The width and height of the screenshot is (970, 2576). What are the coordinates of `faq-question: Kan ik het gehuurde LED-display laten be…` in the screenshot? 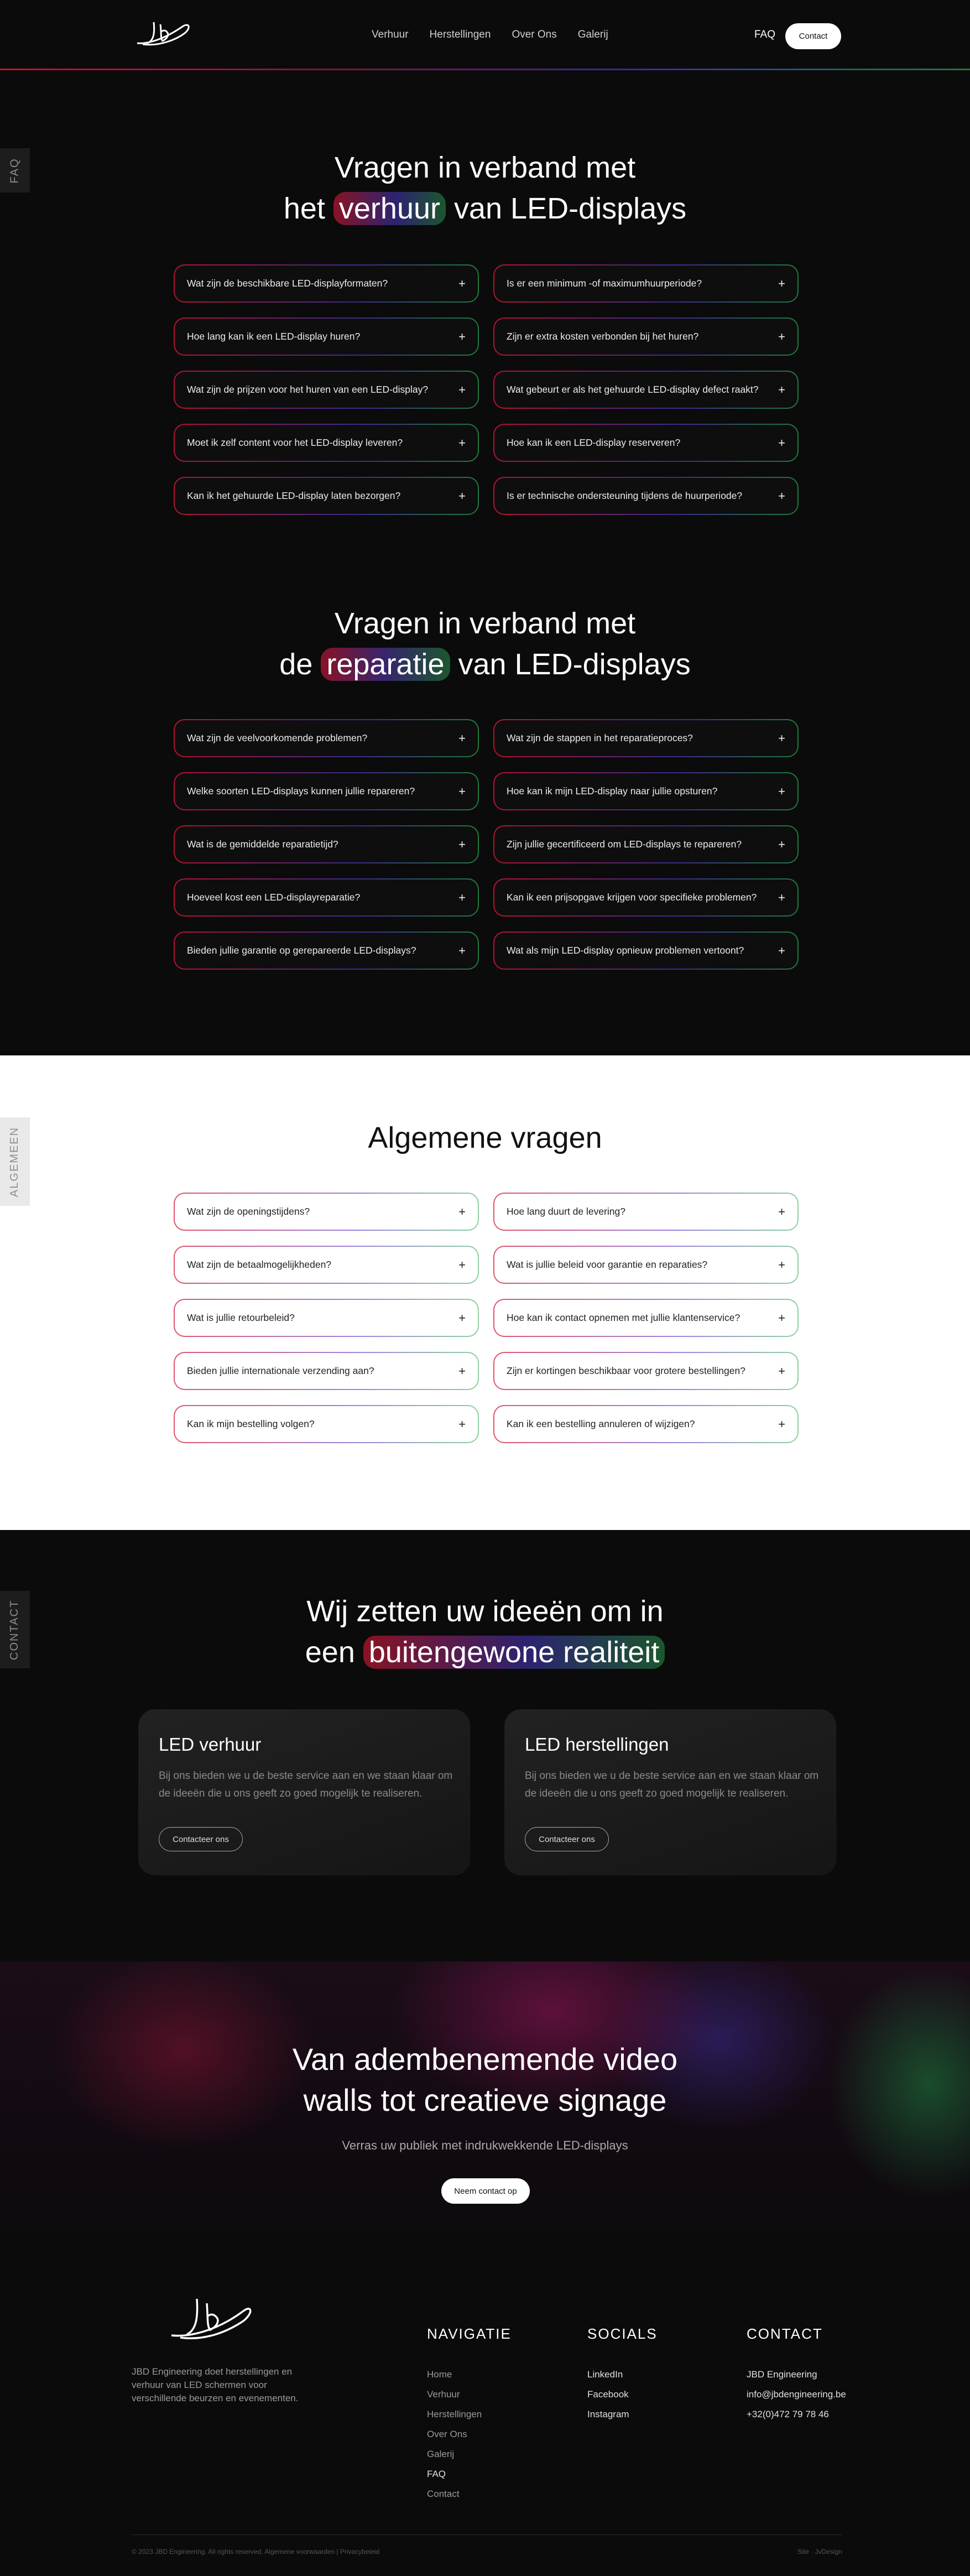 It's located at (326, 496).